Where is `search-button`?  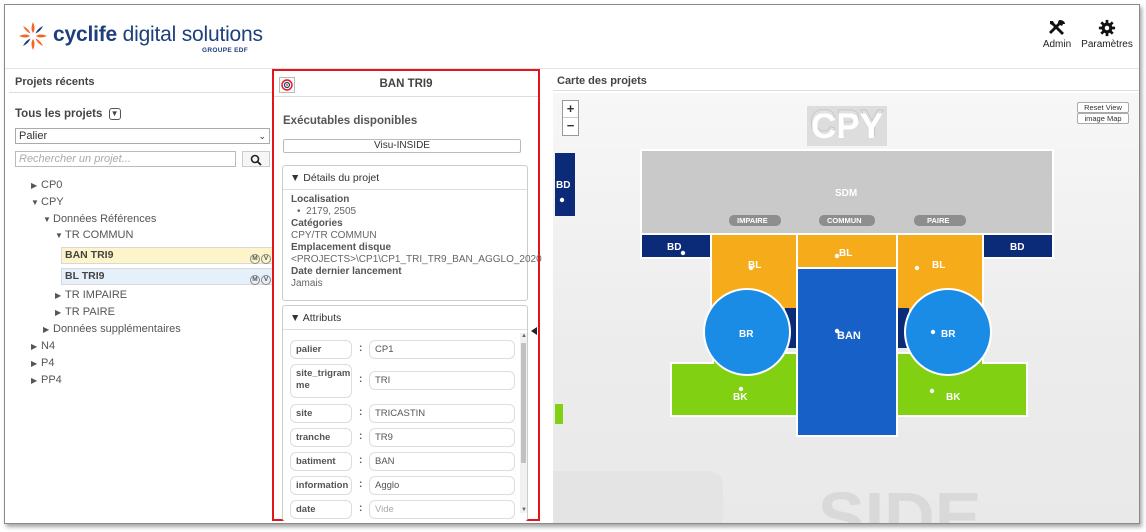
search-button is located at coordinates (256, 159).